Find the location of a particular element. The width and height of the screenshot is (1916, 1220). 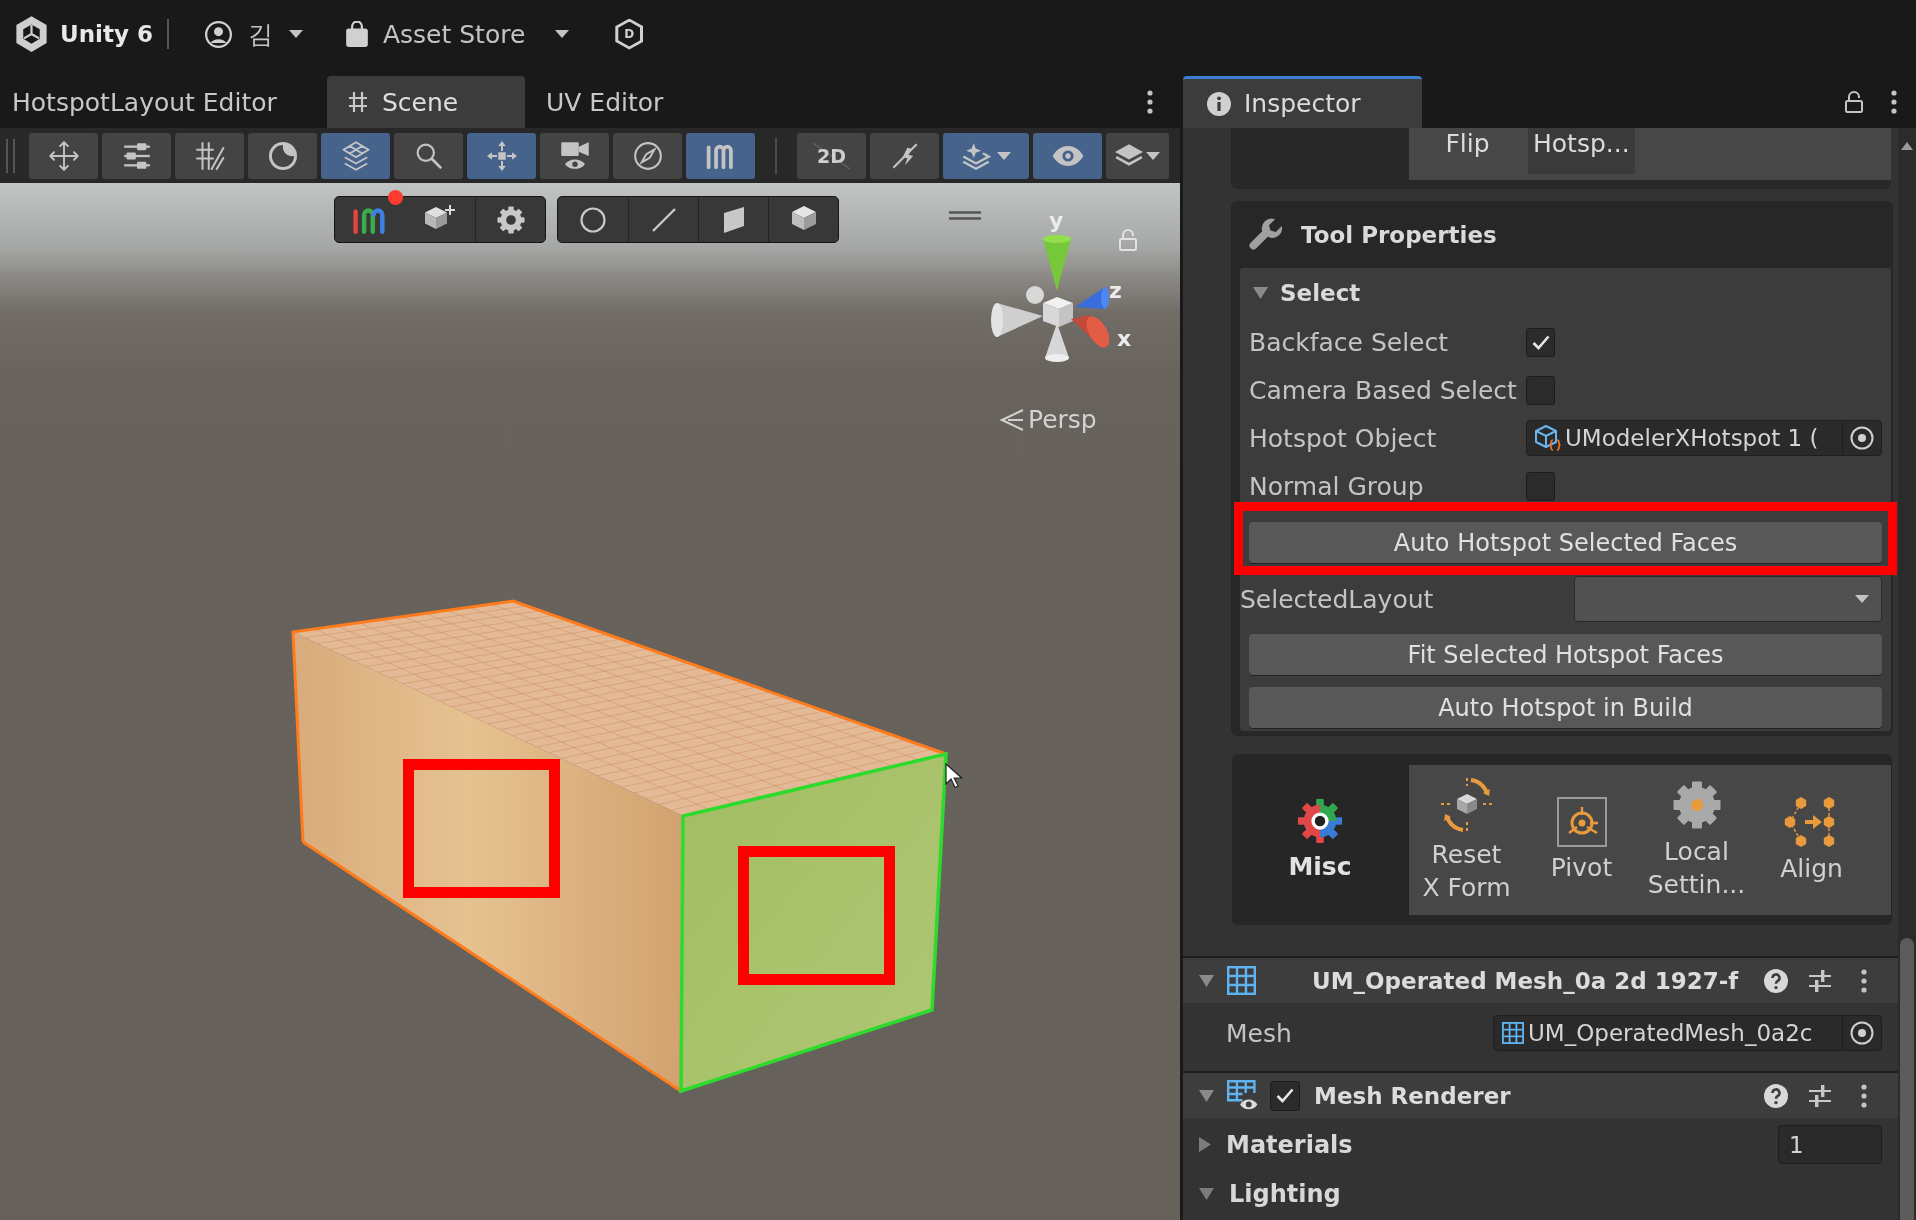

layers-icon is located at coordinates (1129, 155).